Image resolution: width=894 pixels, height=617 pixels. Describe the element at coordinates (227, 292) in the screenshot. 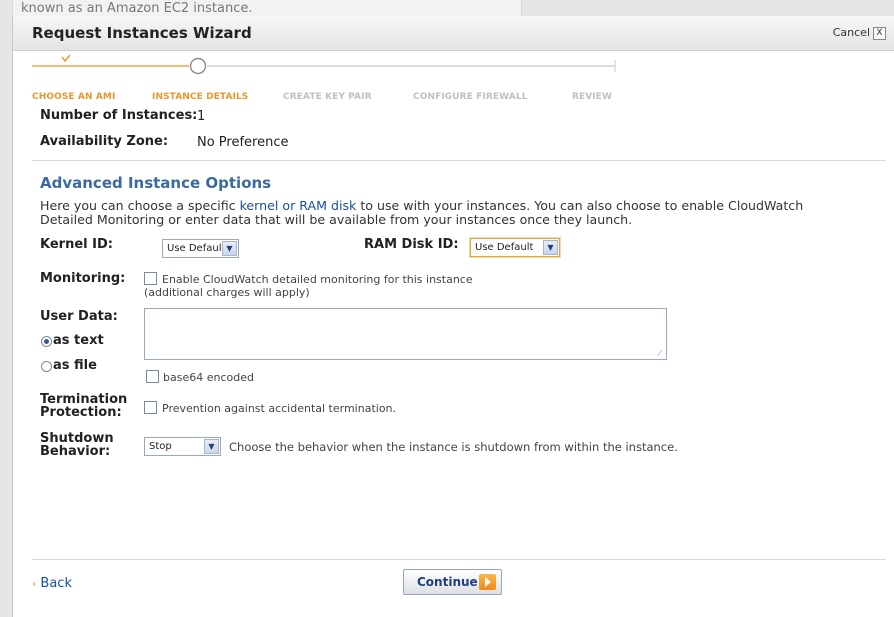

I see `monitoring-charges-note: (additional charges will apply)` at that location.